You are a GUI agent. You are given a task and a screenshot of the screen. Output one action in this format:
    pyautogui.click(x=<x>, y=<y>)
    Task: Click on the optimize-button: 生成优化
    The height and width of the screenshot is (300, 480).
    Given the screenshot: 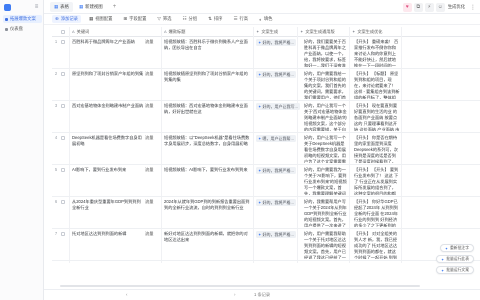 What is the action you would take?
    pyautogui.click(x=456, y=7)
    